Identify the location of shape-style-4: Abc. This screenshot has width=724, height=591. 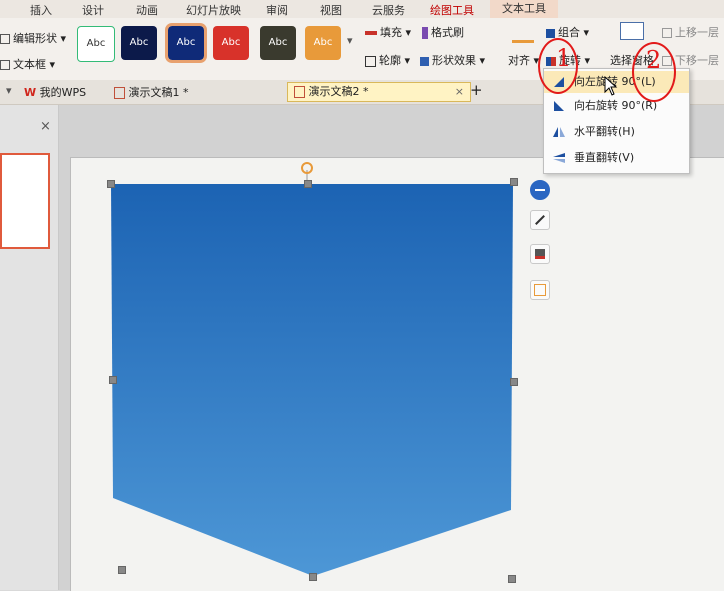
(231, 43).